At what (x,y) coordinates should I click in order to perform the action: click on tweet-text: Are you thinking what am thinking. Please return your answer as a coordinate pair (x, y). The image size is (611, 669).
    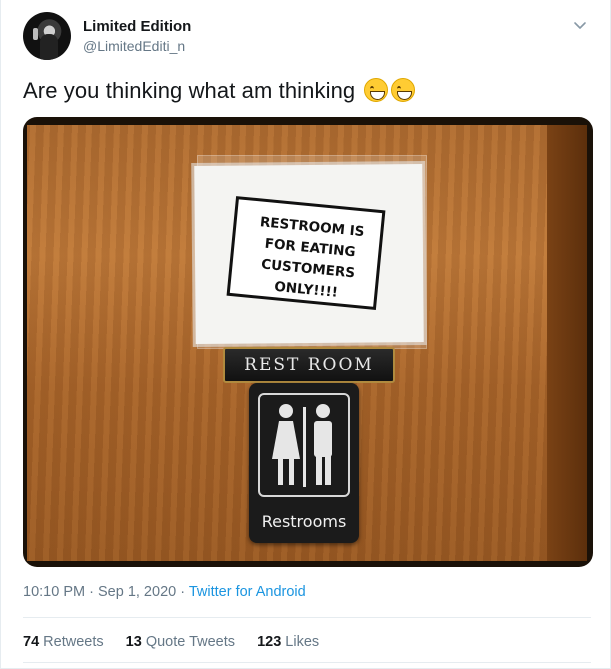
    Looking at the image, I should click on (189, 90).